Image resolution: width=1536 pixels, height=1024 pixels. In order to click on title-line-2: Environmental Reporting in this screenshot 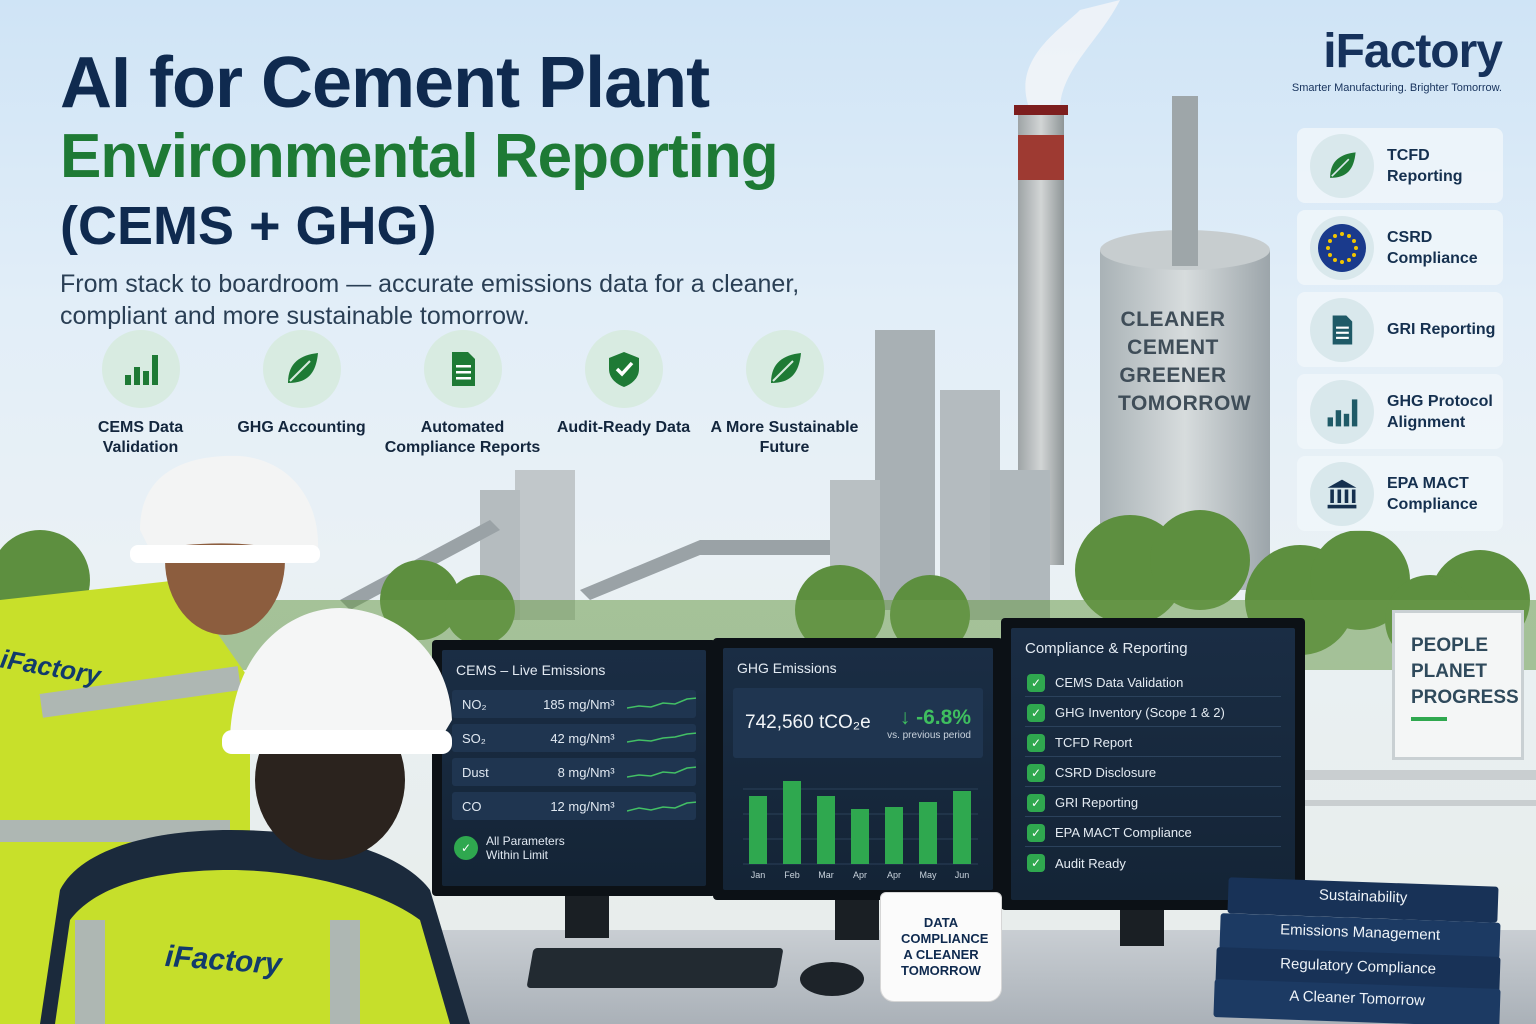, I will do `click(419, 156)`.